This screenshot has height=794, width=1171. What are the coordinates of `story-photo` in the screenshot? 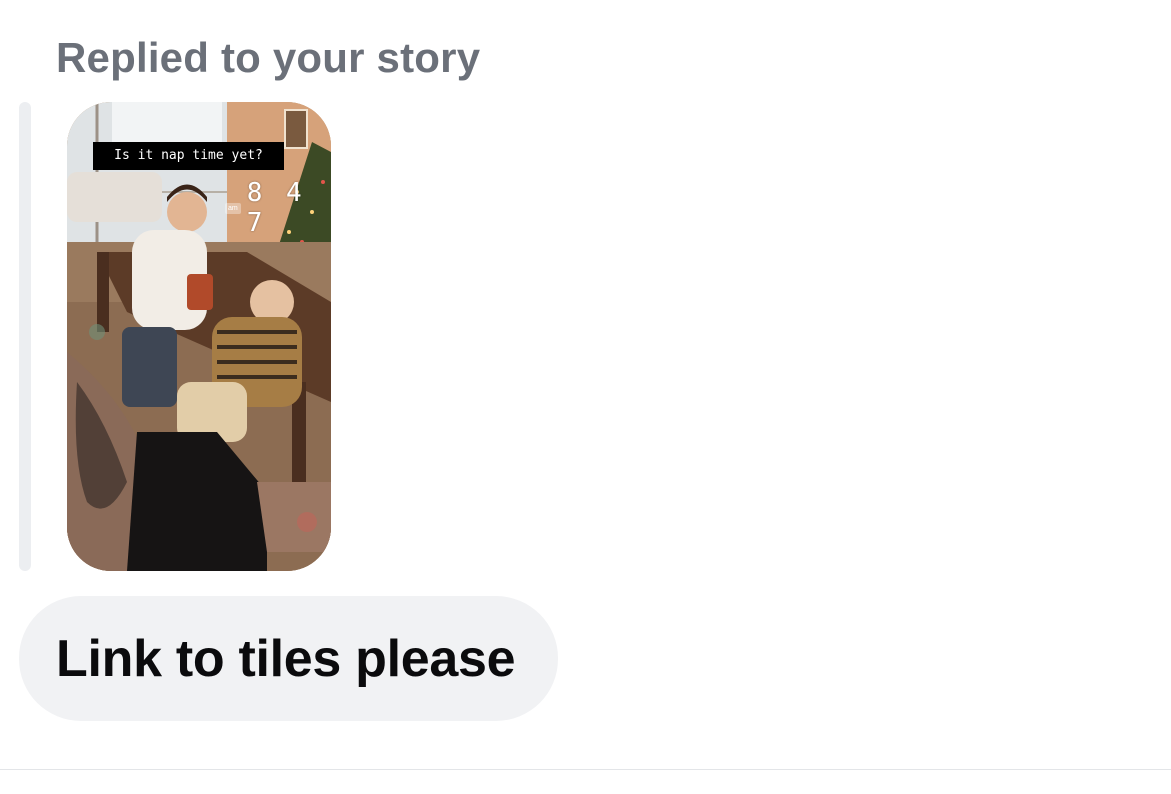 It's located at (199, 336).